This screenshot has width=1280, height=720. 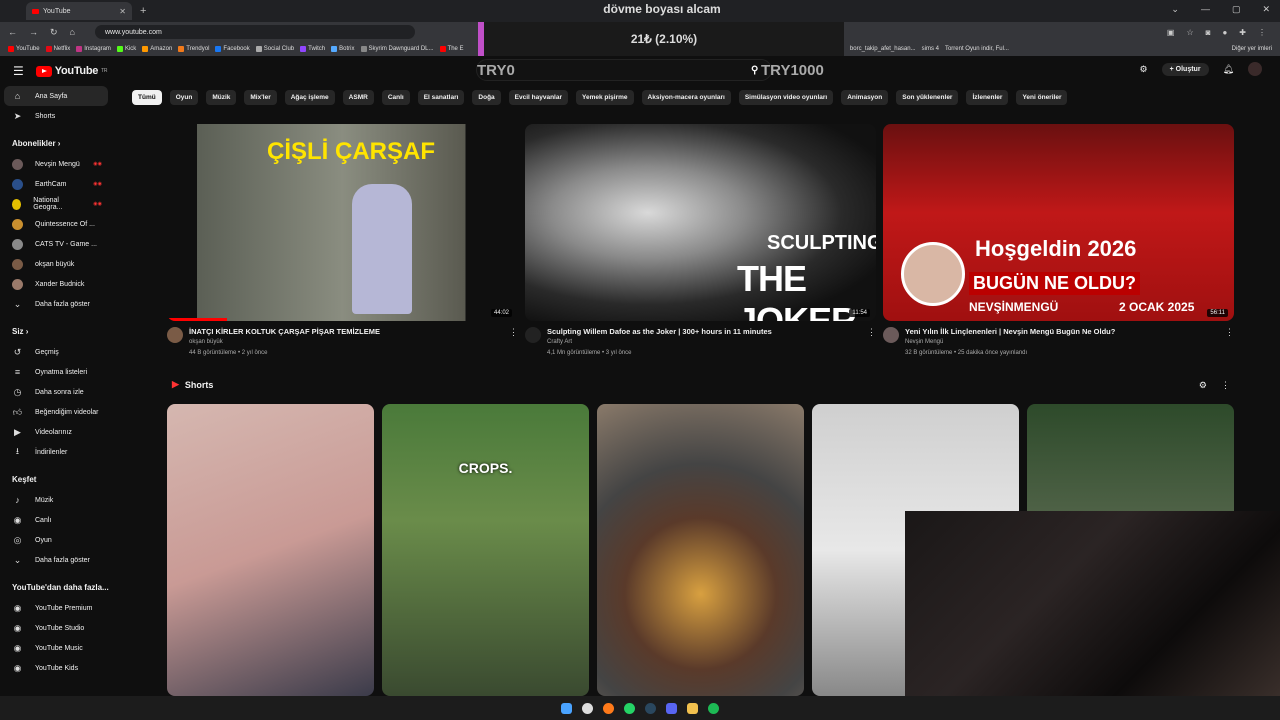 I want to click on filter-chip: Ağaç işleme, so click(x=309, y=97).